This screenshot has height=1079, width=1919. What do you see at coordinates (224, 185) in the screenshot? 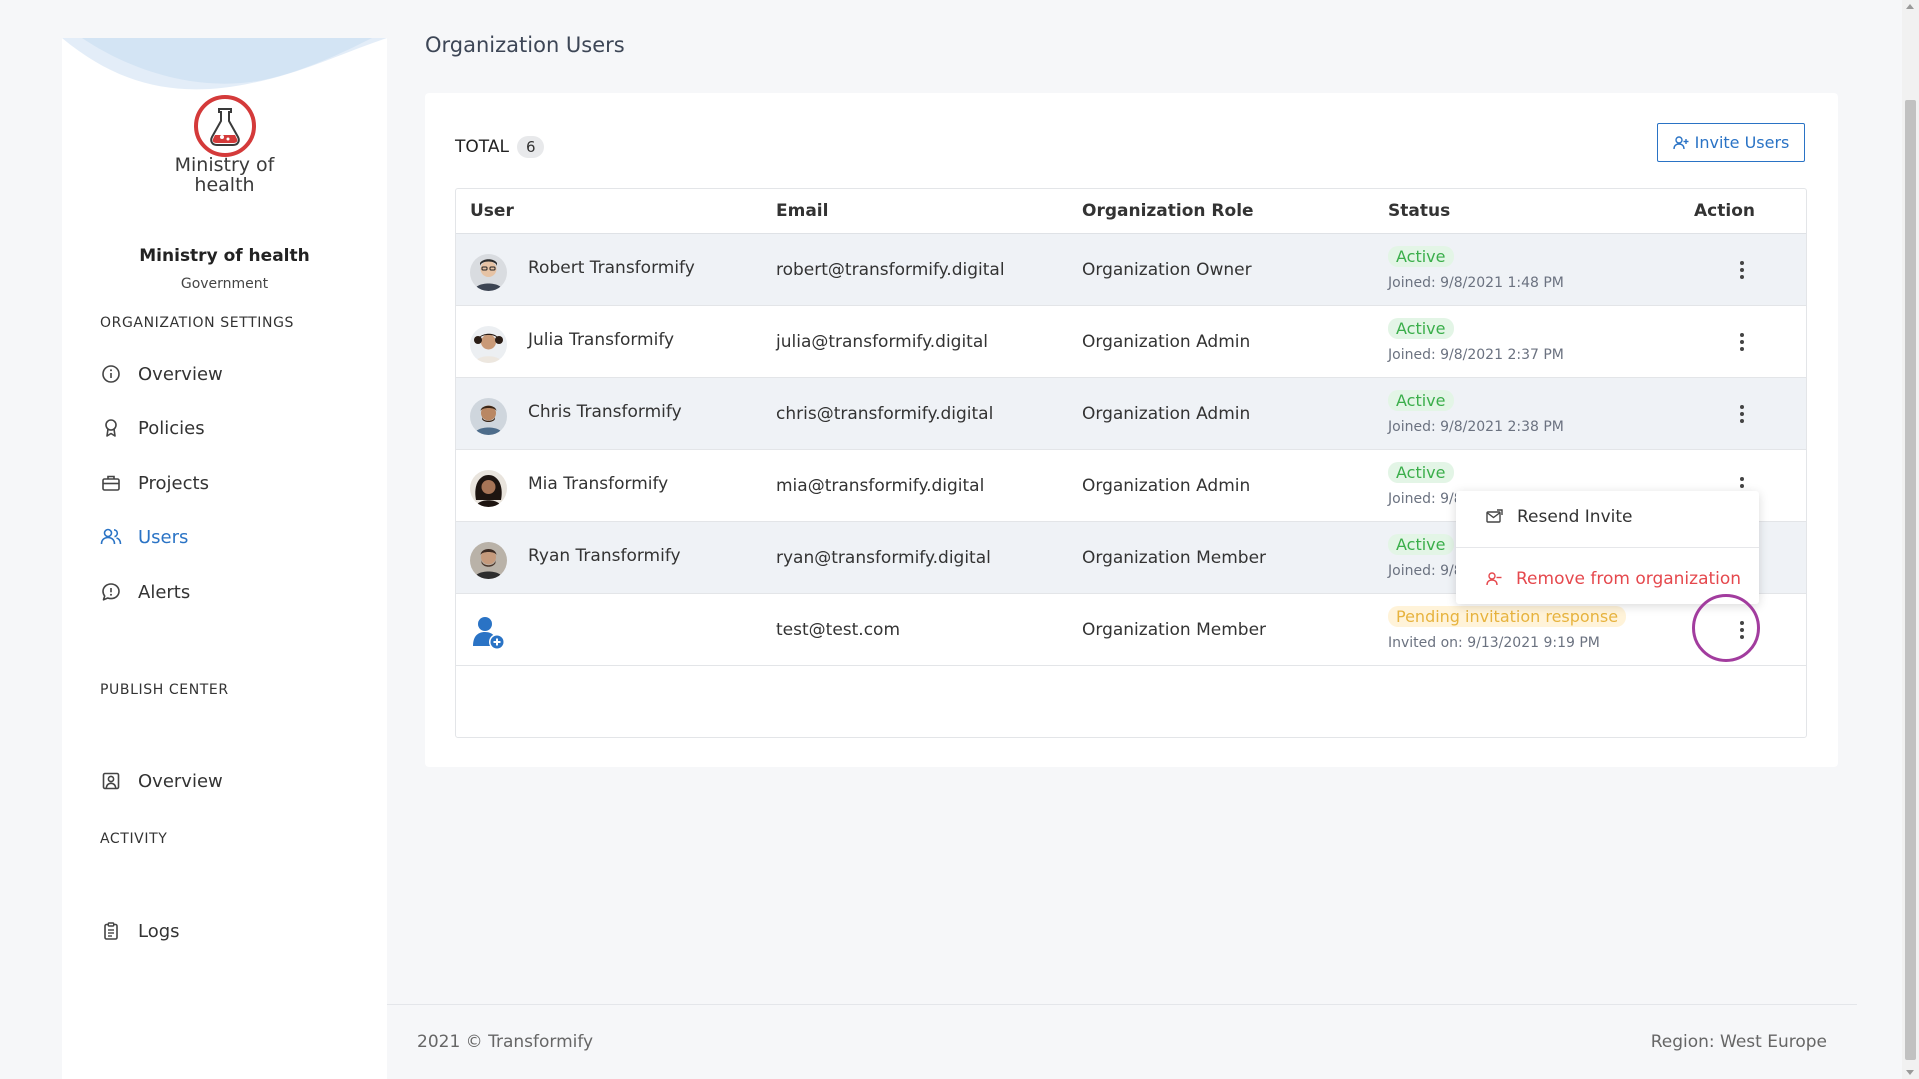
I see `logo-text-line2: health` at bounding box center [224, 185].